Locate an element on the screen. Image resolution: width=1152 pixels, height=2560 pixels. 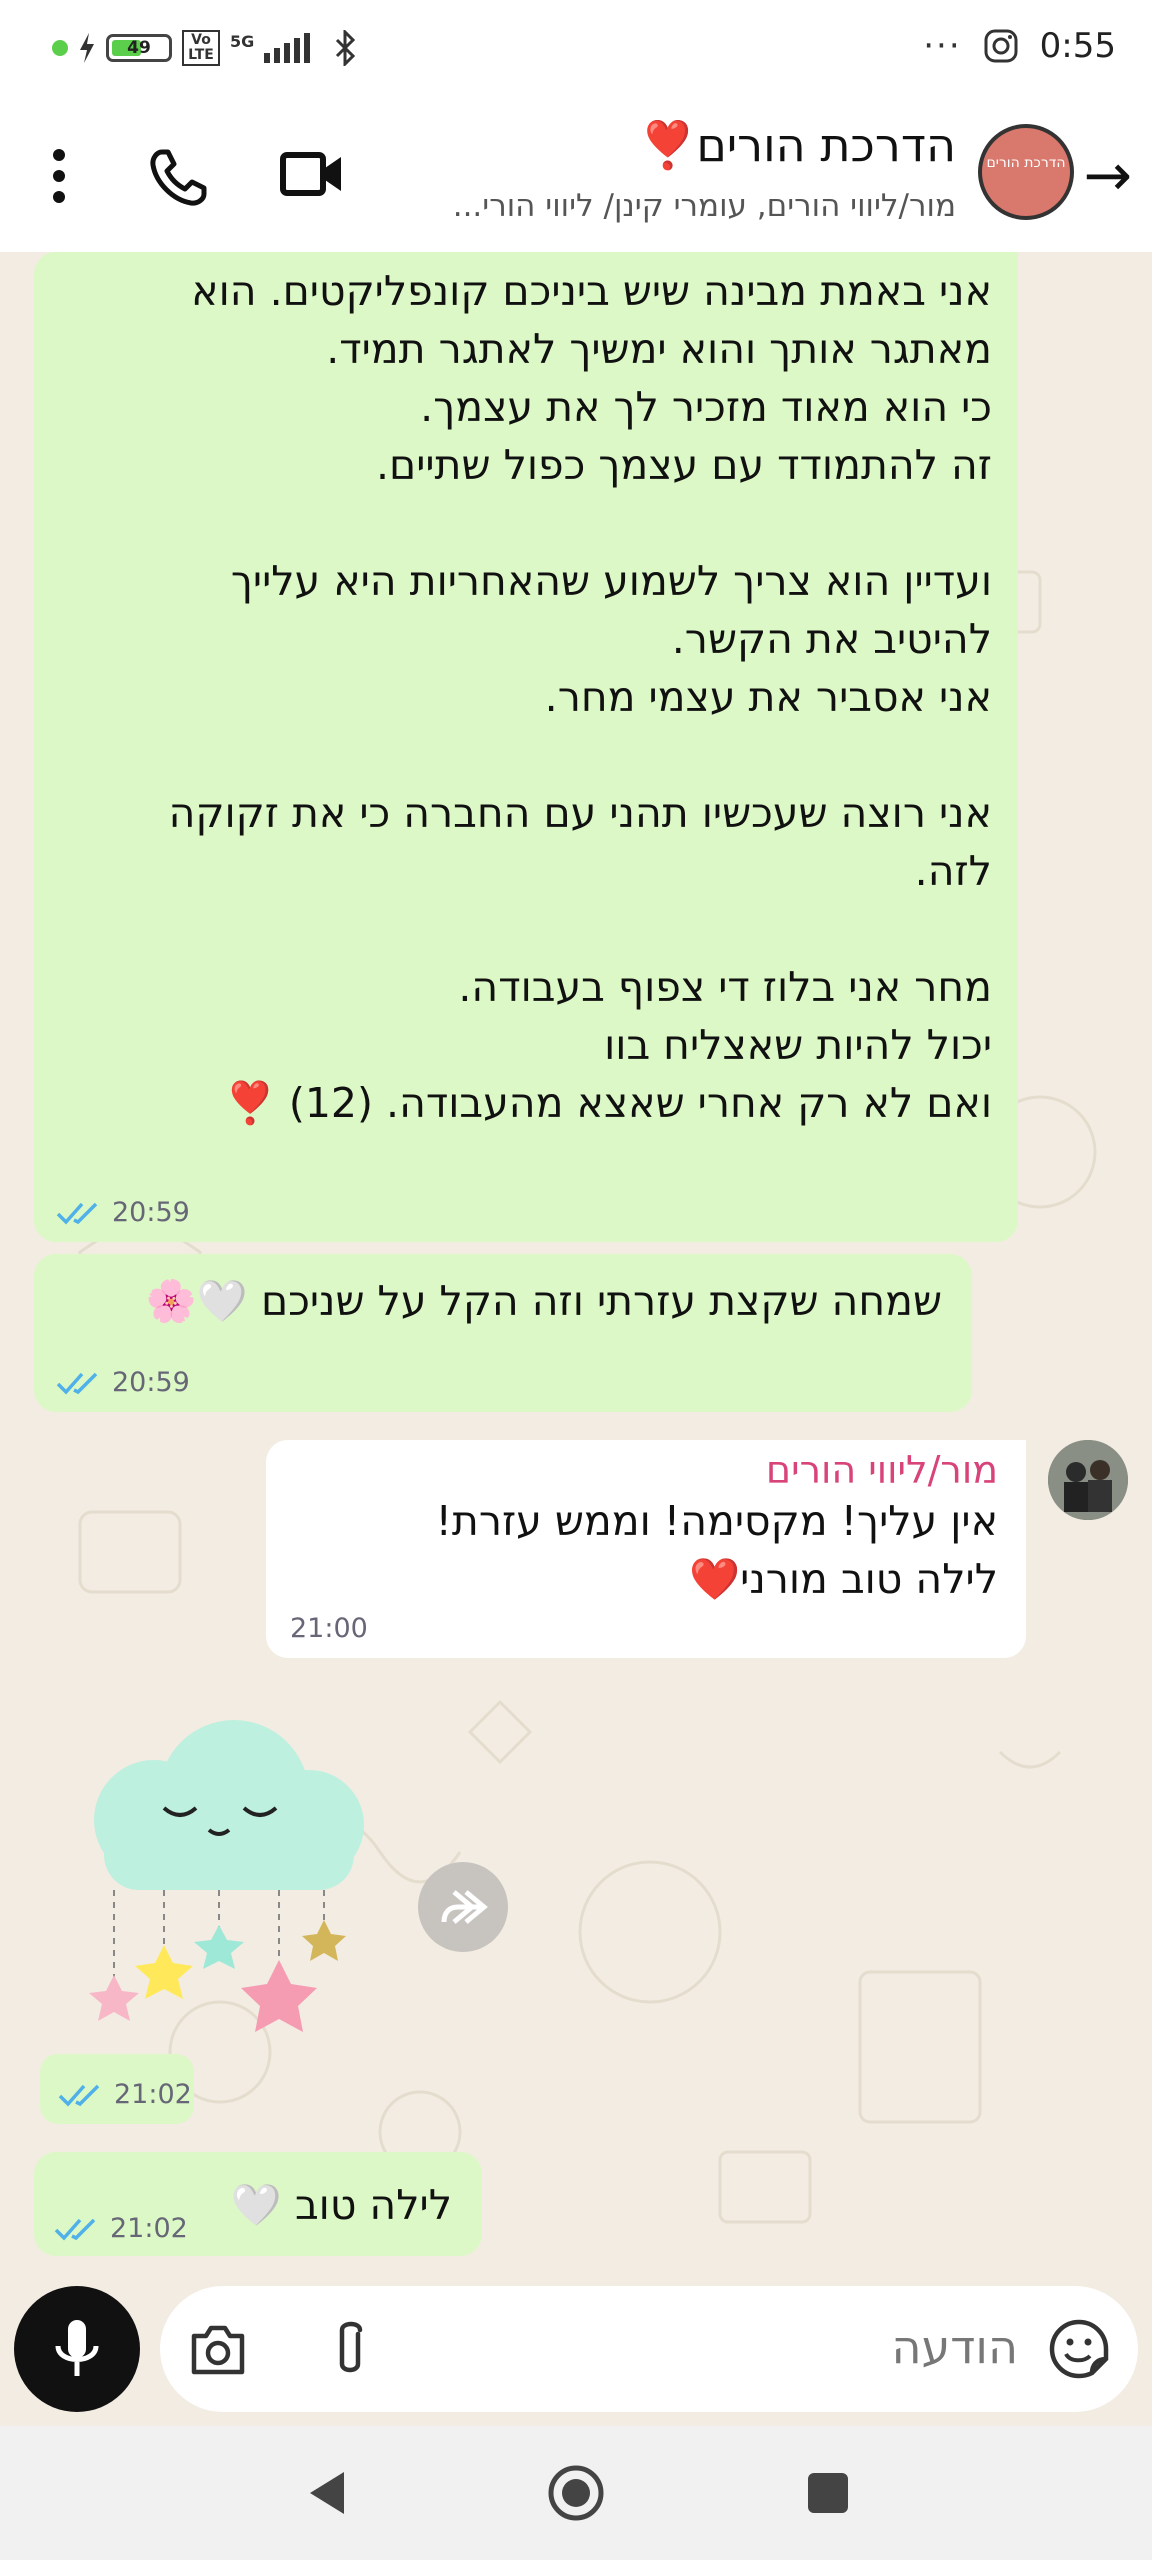
network-label: 5G is located at coordinates (242, 41).